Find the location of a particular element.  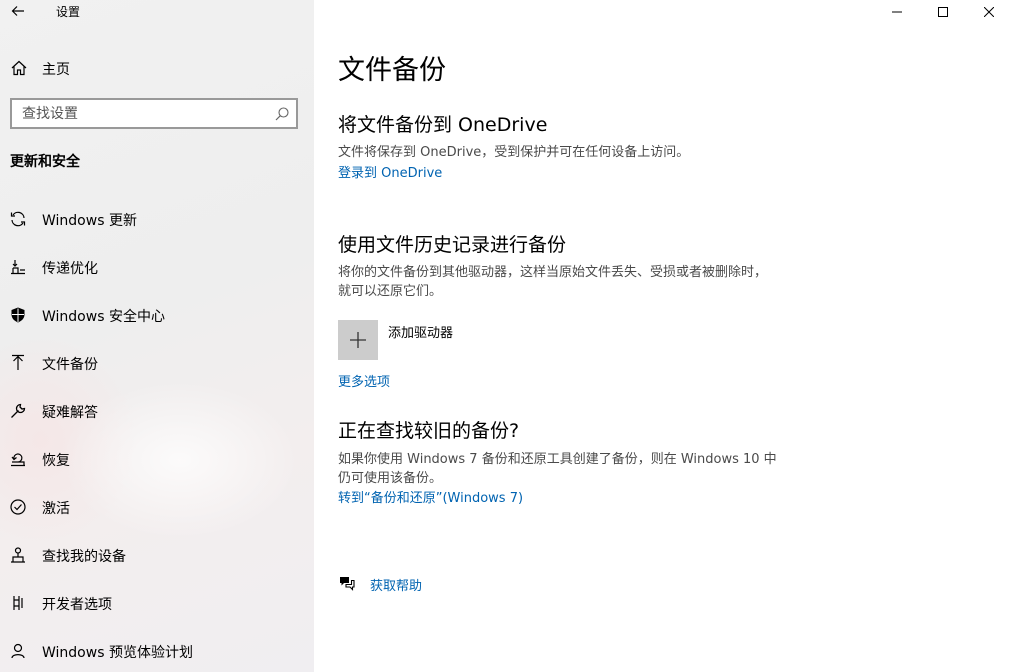

sidebar-item-label: 文件备份 is located at coordinates (70, 365).